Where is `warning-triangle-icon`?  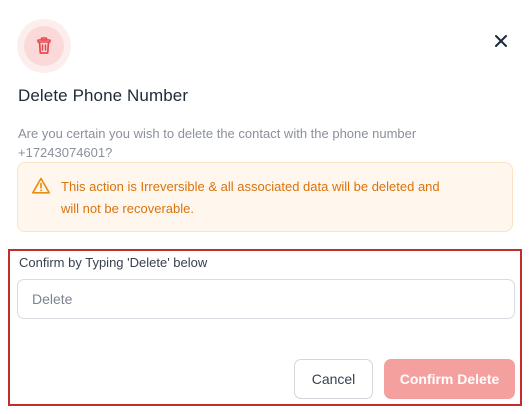 warning-triangle-icon is located at coordinates (41, 185).